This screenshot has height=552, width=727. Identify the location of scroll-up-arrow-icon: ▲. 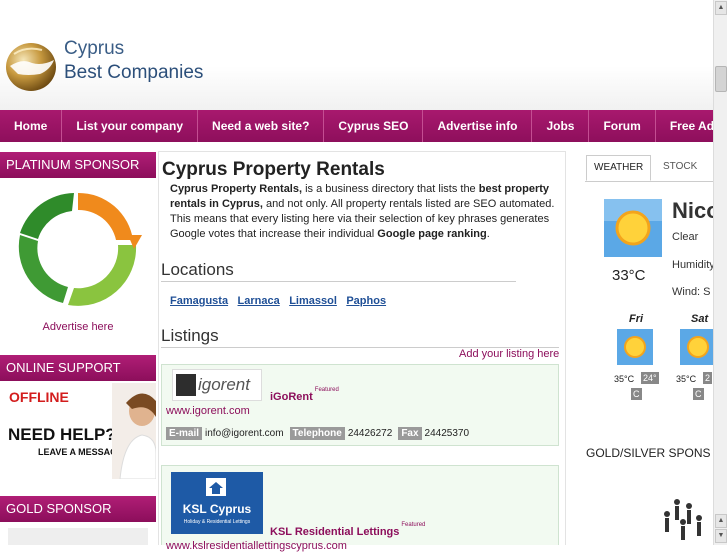
(721, 8).